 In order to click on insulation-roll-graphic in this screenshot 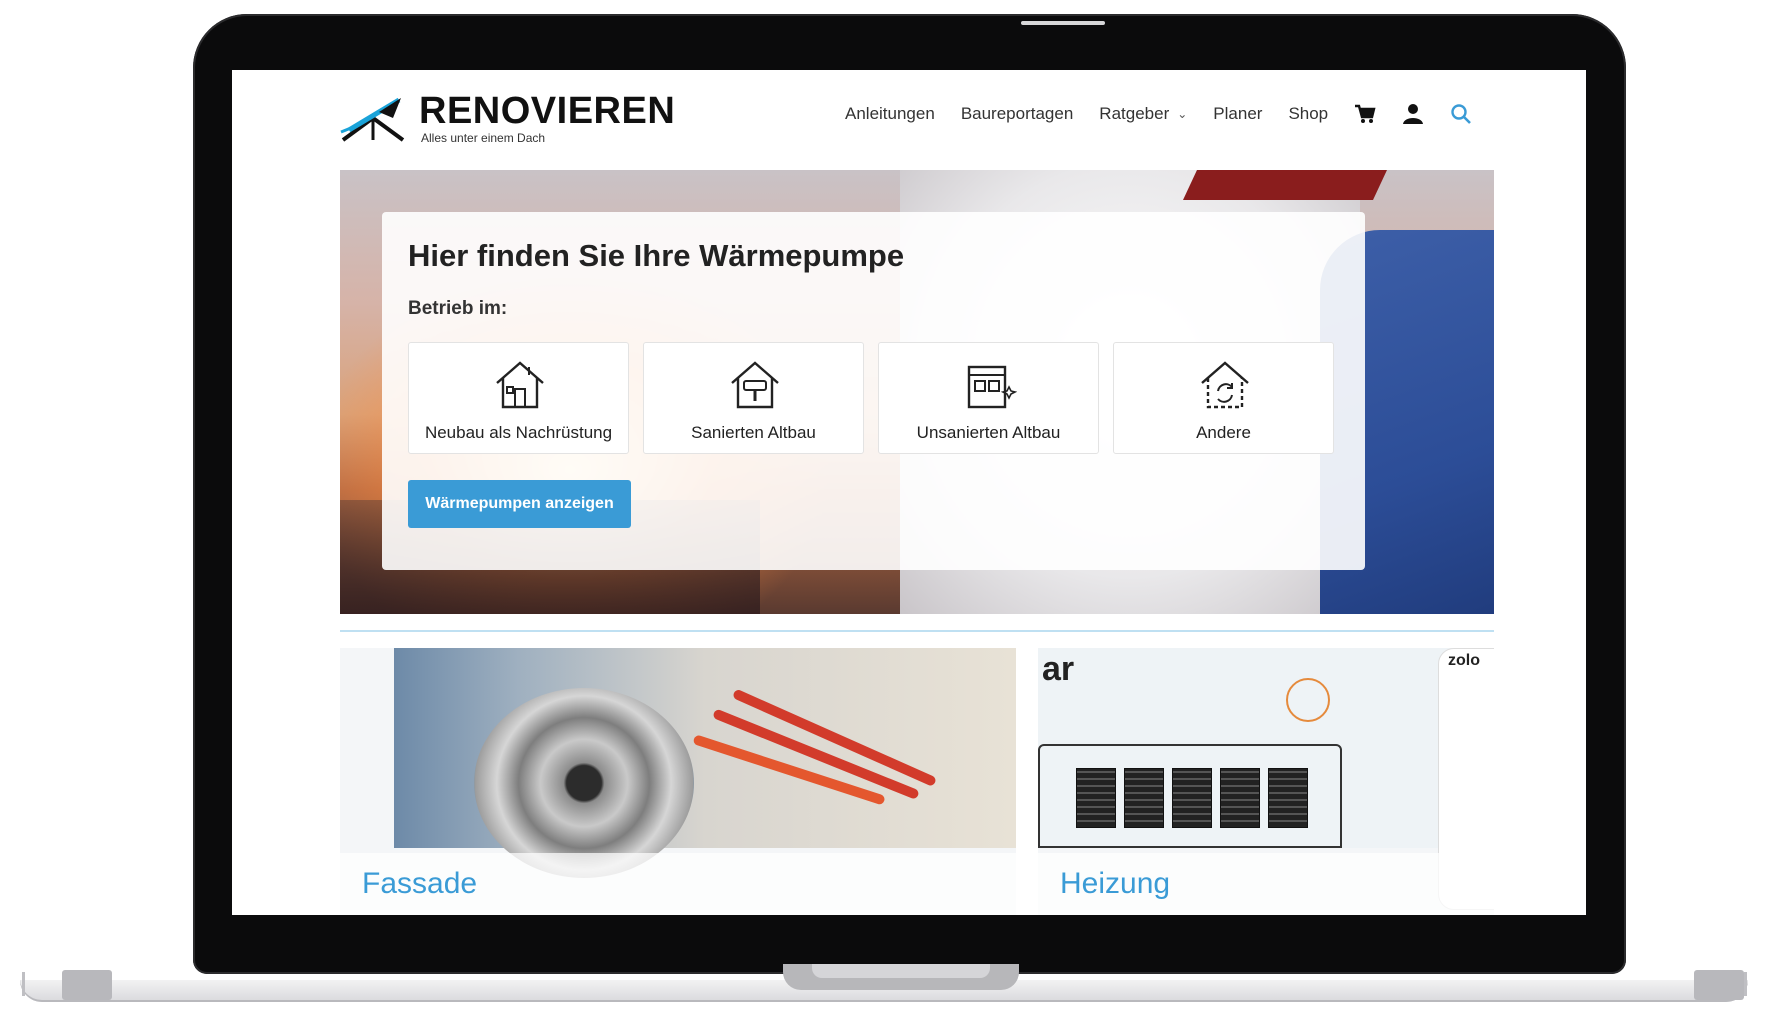, I will do `click(584, 783)`.